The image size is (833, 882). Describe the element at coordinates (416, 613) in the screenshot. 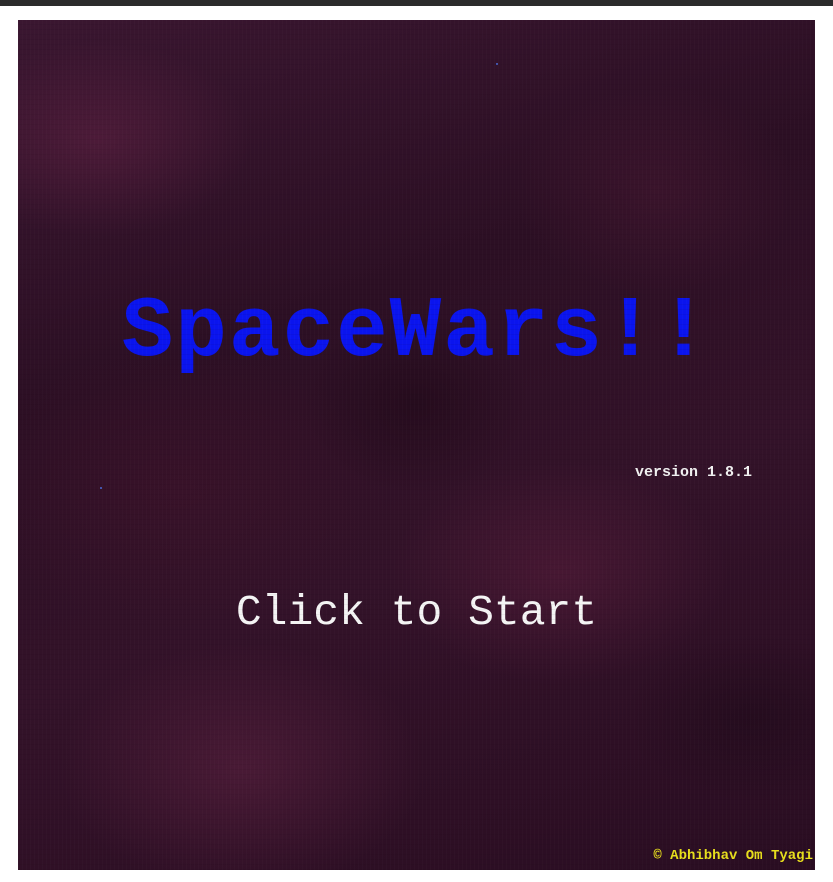

I see `click-to-start-button: Click to Start` at that location.